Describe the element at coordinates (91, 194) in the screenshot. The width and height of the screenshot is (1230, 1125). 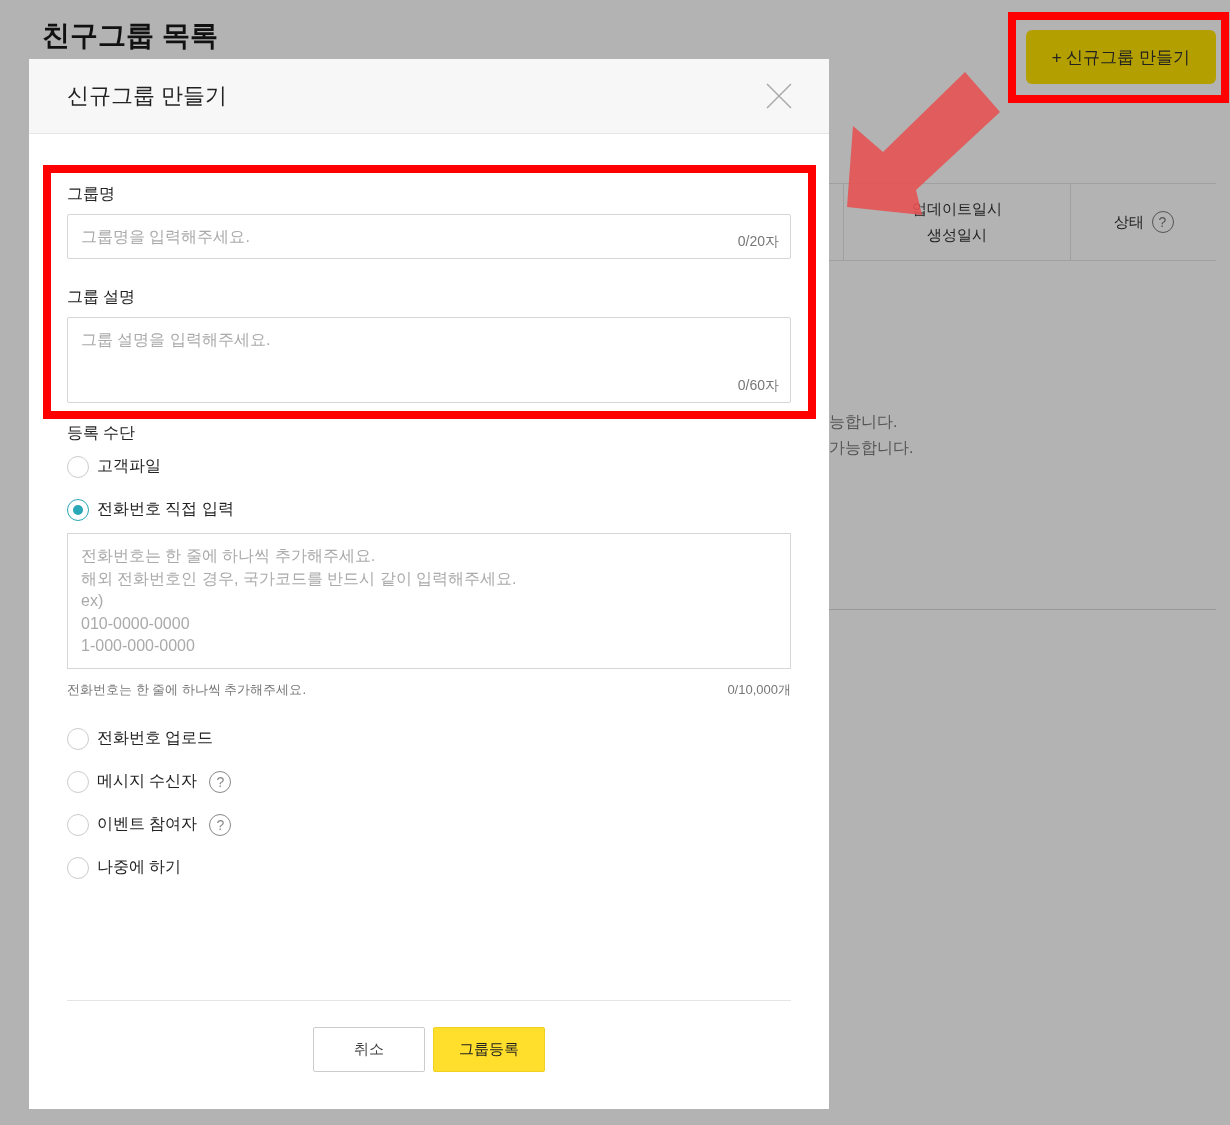
I see `field-label: 그룹명` at that location.